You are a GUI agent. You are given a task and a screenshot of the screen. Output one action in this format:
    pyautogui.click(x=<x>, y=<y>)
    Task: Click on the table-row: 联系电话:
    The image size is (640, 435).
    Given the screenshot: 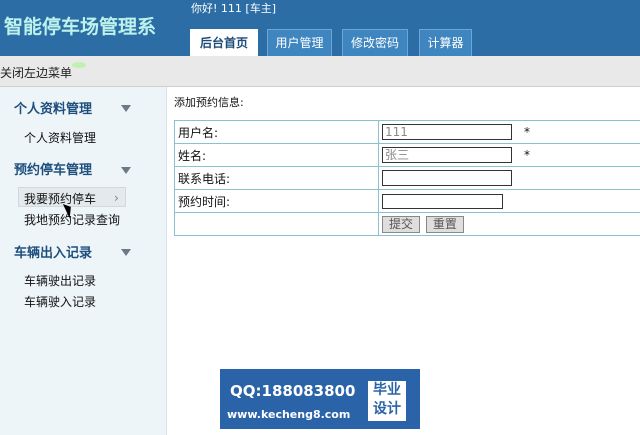 What is the action you would take?
    pyautogui.click(x=407, y=178)
    